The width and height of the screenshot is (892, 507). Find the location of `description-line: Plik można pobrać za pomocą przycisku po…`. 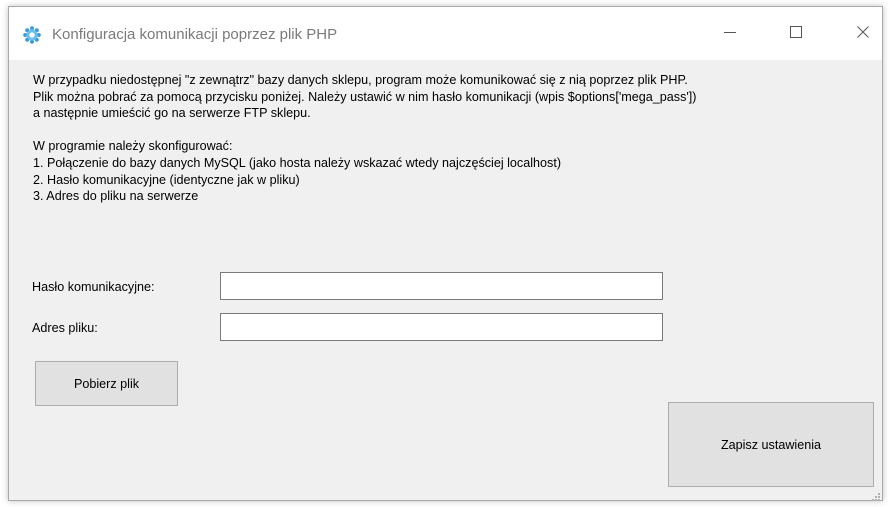

description-line: Plik można pobrać za pomocą przycisku po… is located at coordinates (365, 96).